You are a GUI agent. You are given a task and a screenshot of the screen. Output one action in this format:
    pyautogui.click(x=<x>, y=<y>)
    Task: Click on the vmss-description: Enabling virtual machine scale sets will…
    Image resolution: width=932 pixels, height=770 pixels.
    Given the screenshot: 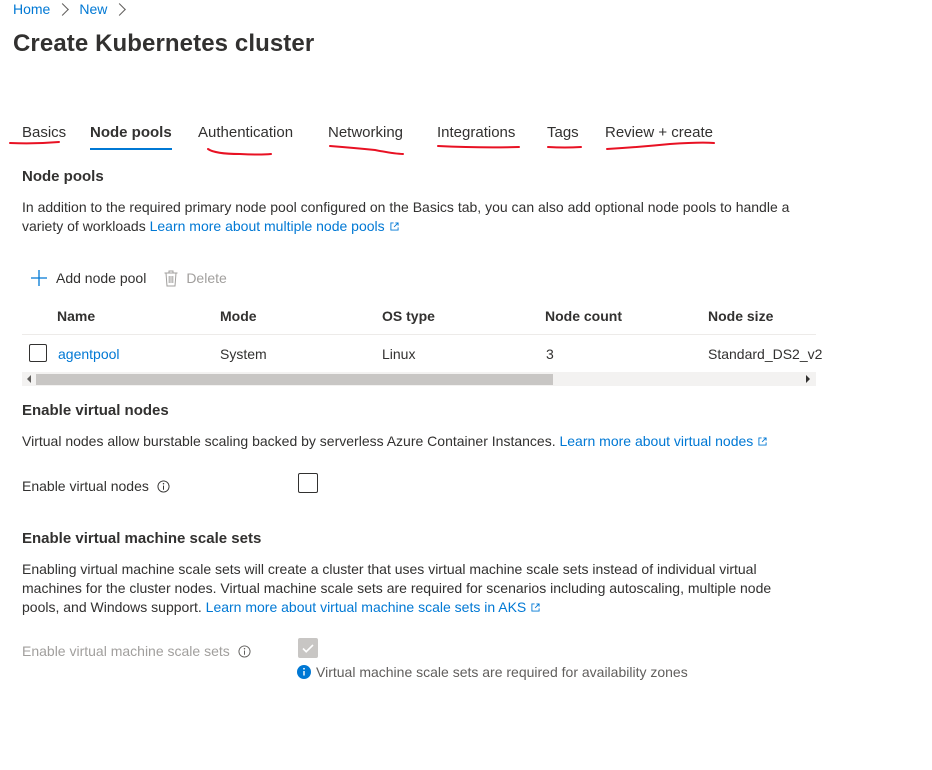 What is the action you would take?
    pyautogui.click(x=417, y=588)
    